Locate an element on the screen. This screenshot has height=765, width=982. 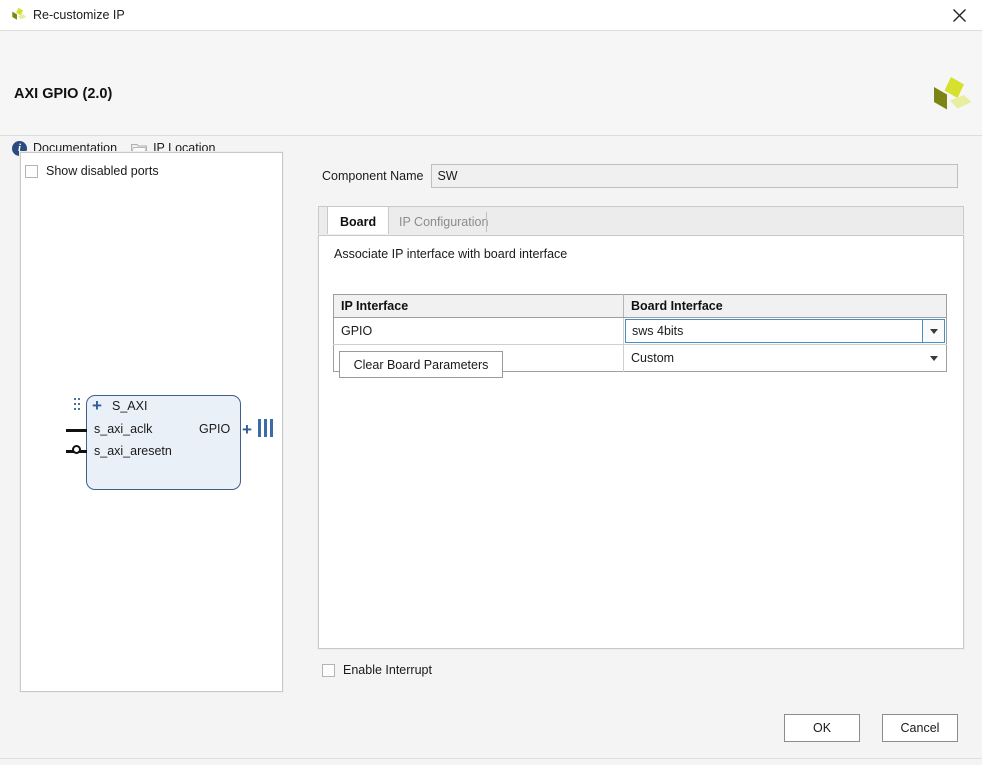
ip-block-body is located at coordinates (163, 442).